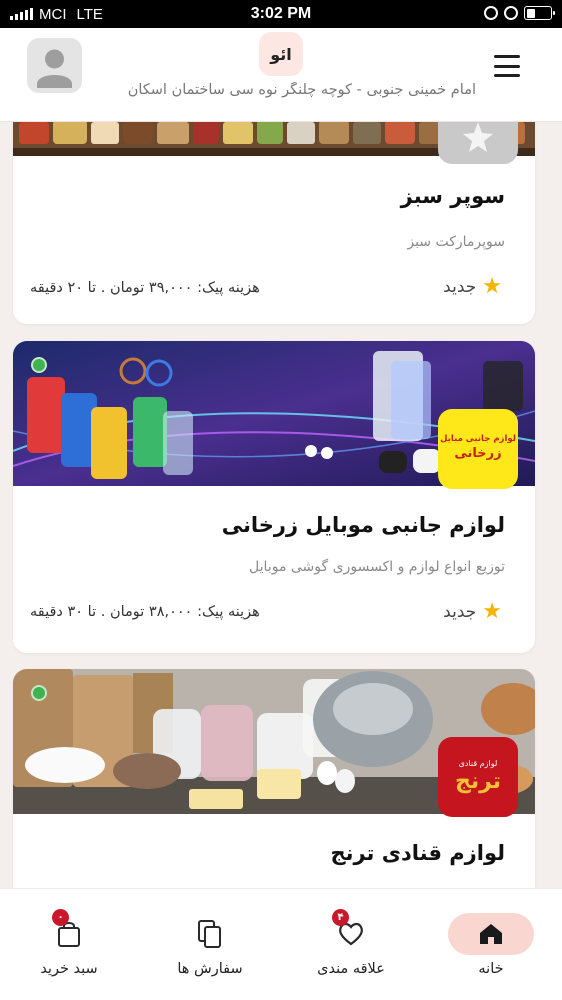  Describe the element at coordinates (210, 934) in the screenshot. I see `orders-icon` at that location.